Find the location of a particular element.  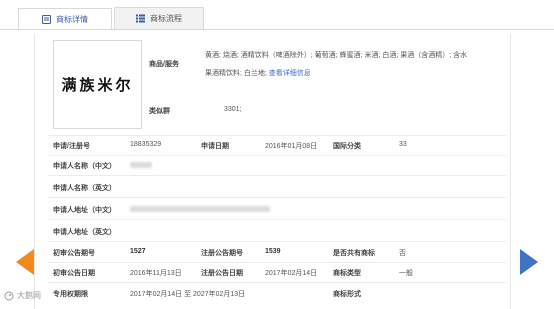

tab-bar: 商标详情 商标流程 is located at coordinates (111, 18).